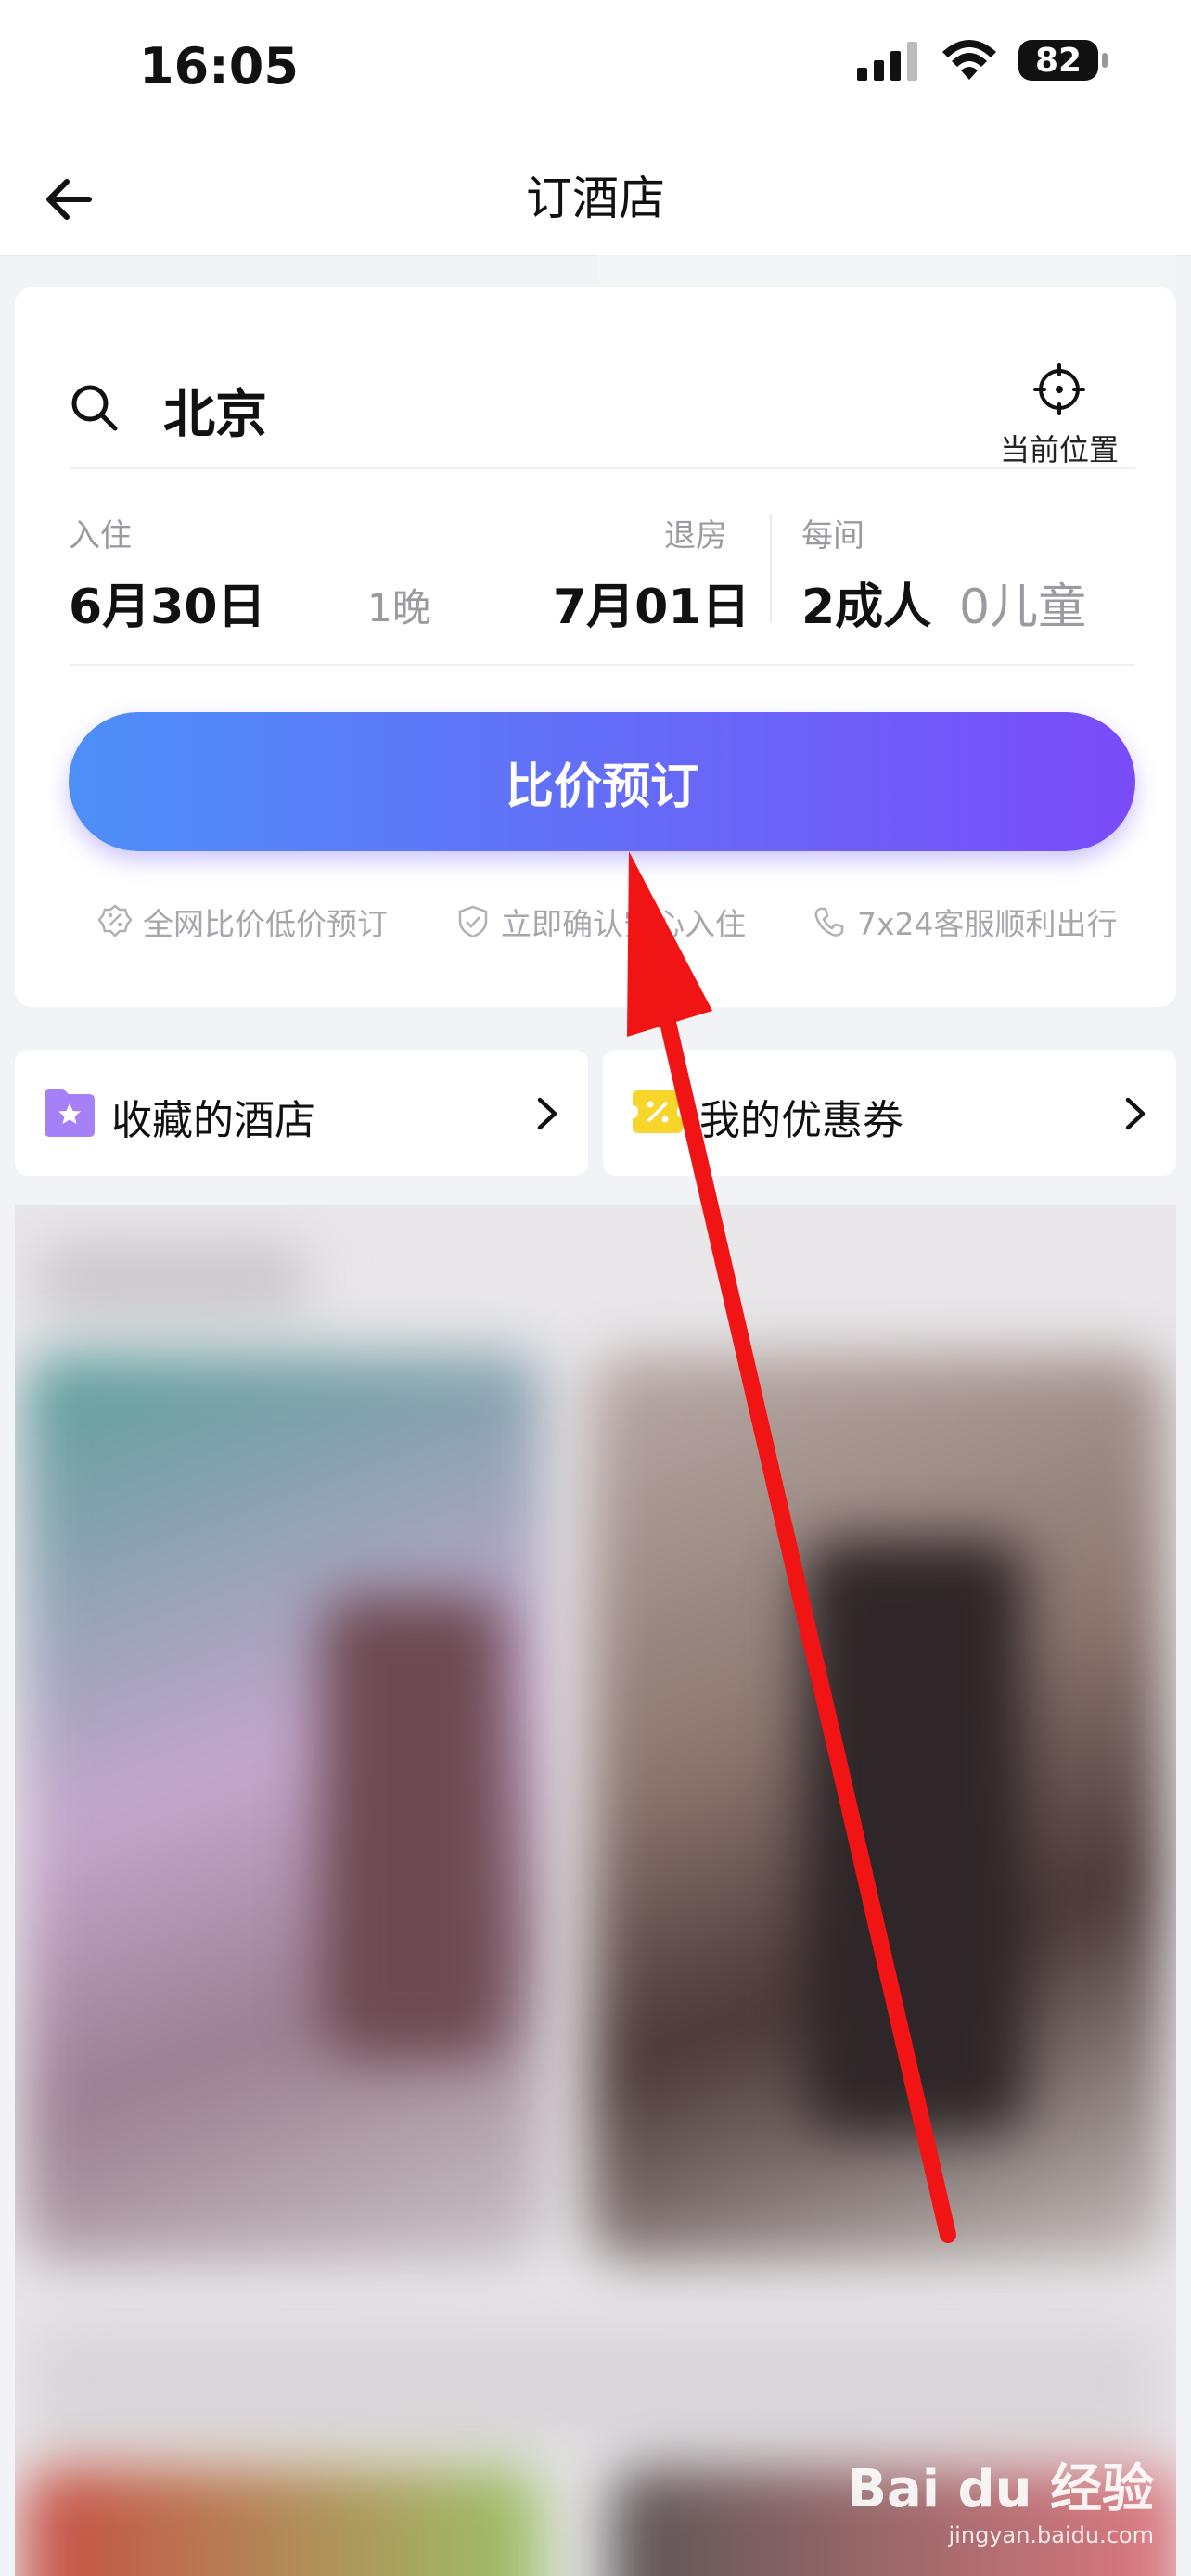 The image size is (1191, 2576). Describe the element at coordinates (623, 924) in the screenshot. I see `feature-label: 立即确认安心入住` at that location.